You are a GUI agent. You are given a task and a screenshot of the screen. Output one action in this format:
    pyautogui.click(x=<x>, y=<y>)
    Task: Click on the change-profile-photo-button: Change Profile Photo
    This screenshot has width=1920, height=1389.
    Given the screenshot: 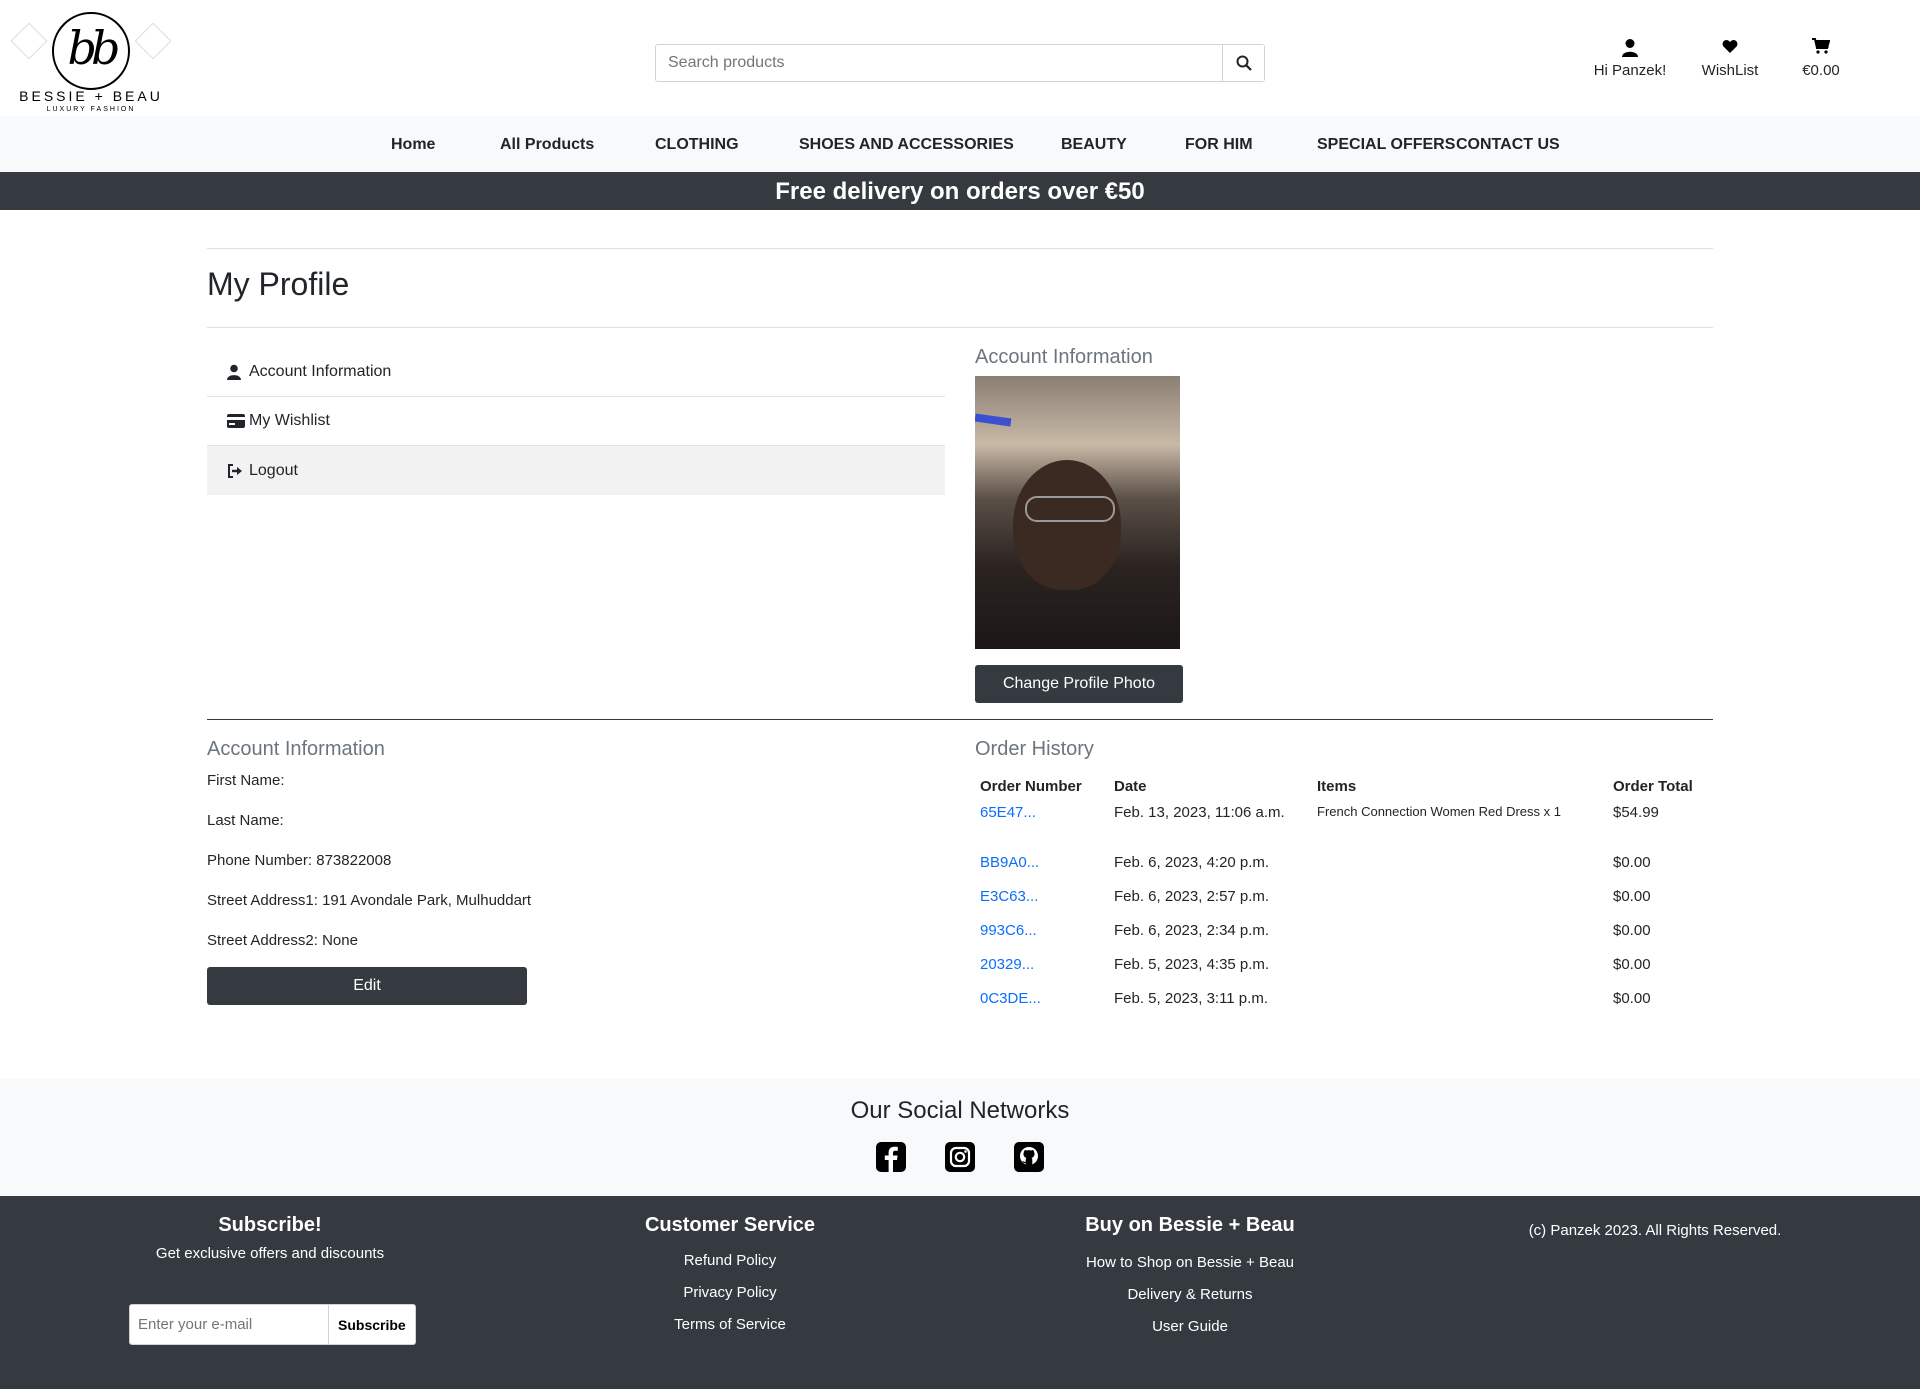 What is the action you would take?
    pyautogui.click(x=1079, y=684)
    